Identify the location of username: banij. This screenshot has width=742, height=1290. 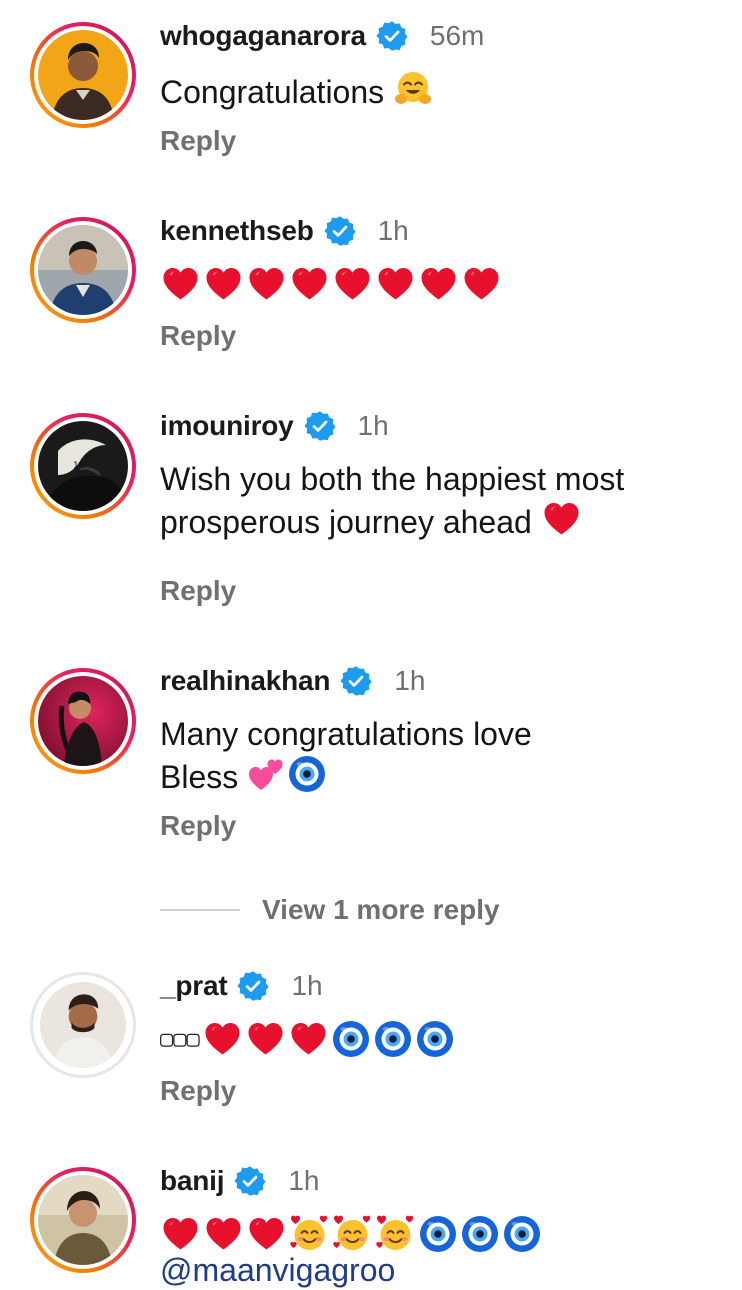
(192, 1181).